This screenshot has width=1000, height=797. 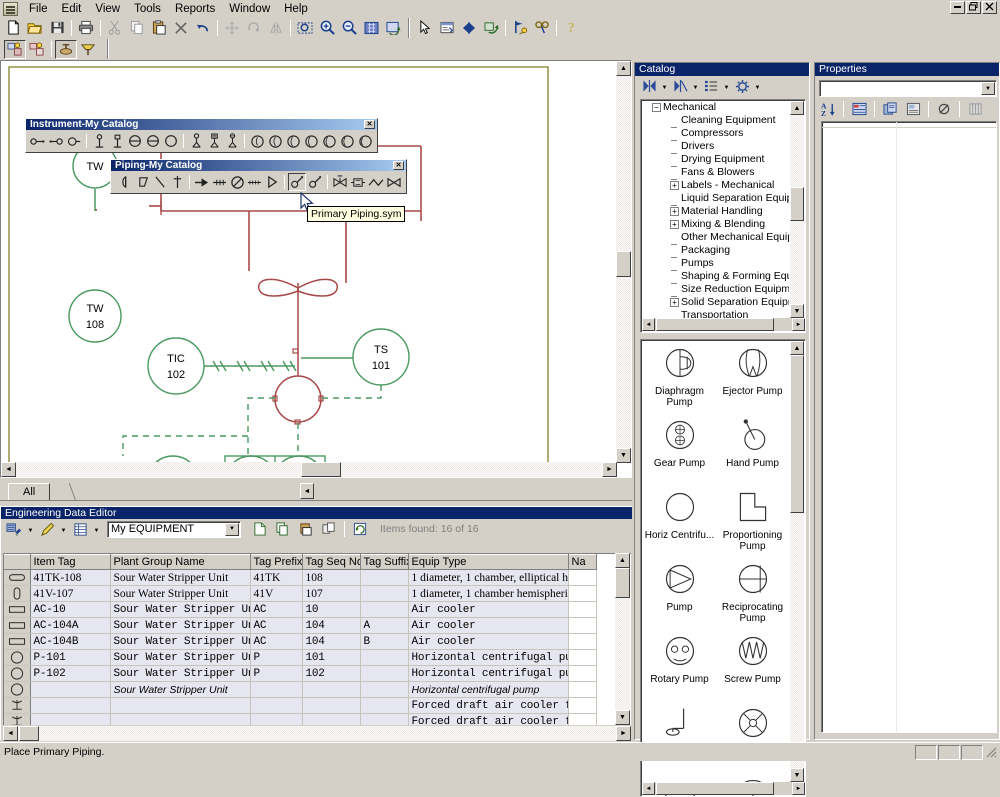 What do you see at coordinates (70, 562) in the screenshot?
I see `column-header-item-tag: Item Tag` at bounding box center [70, 562].